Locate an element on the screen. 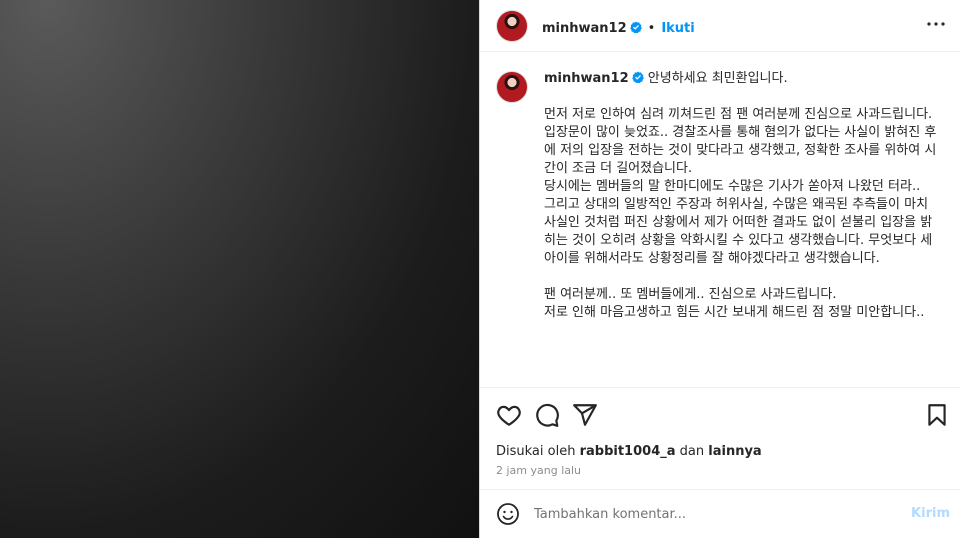 Image resolution: width=960 pixels, height=538 pixels. heart-icon is located at coordinates (509, 415).